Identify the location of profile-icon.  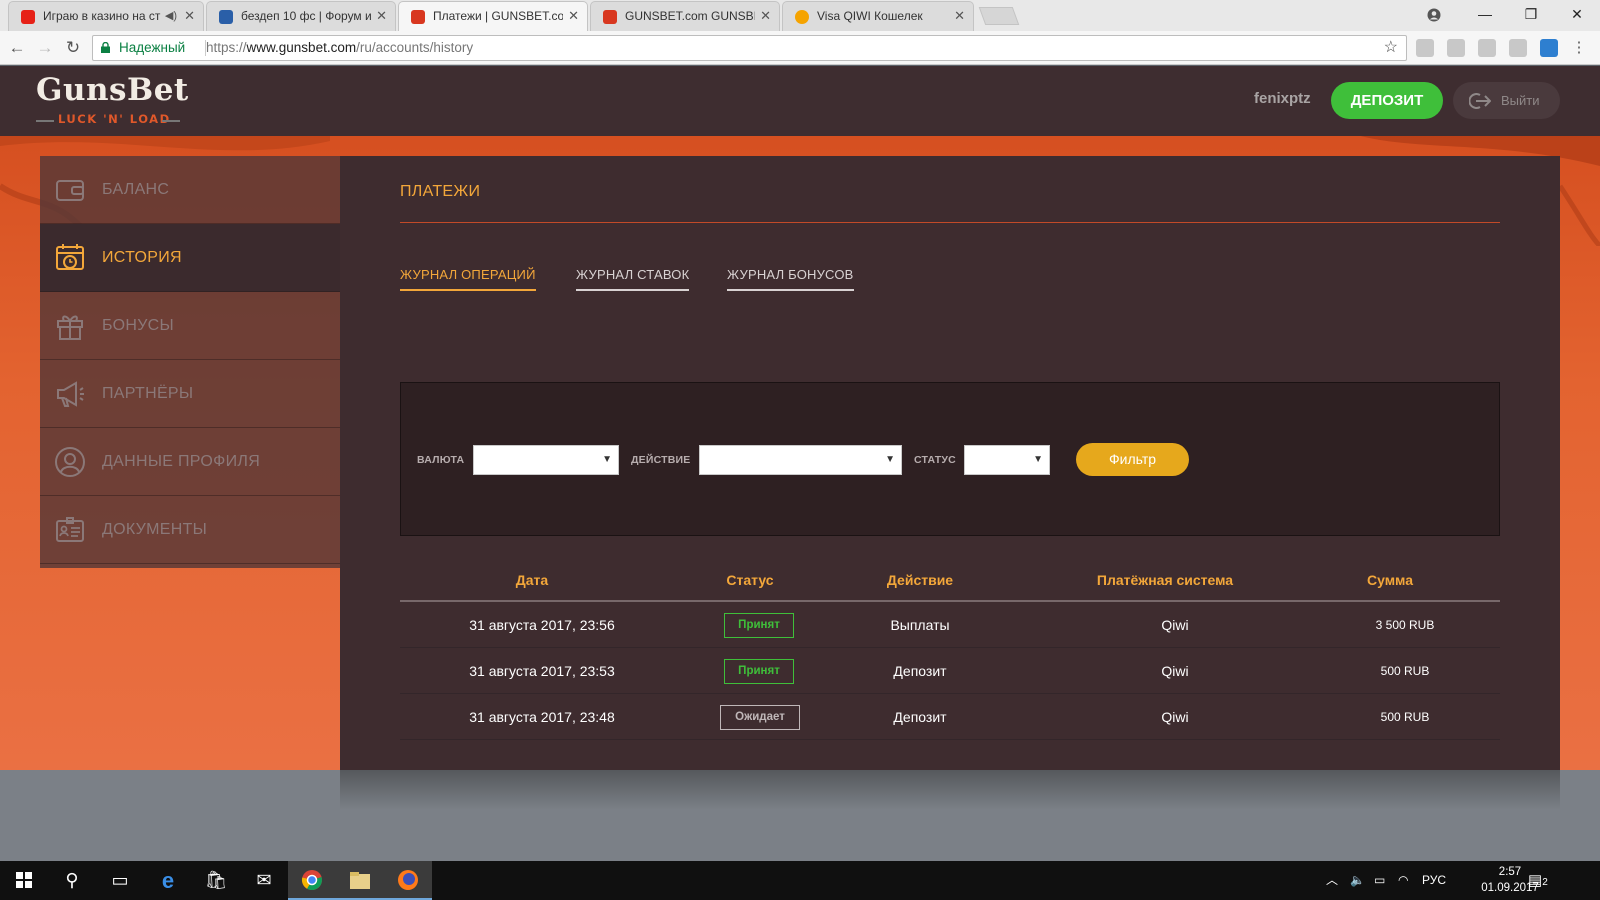
(1434, 15).